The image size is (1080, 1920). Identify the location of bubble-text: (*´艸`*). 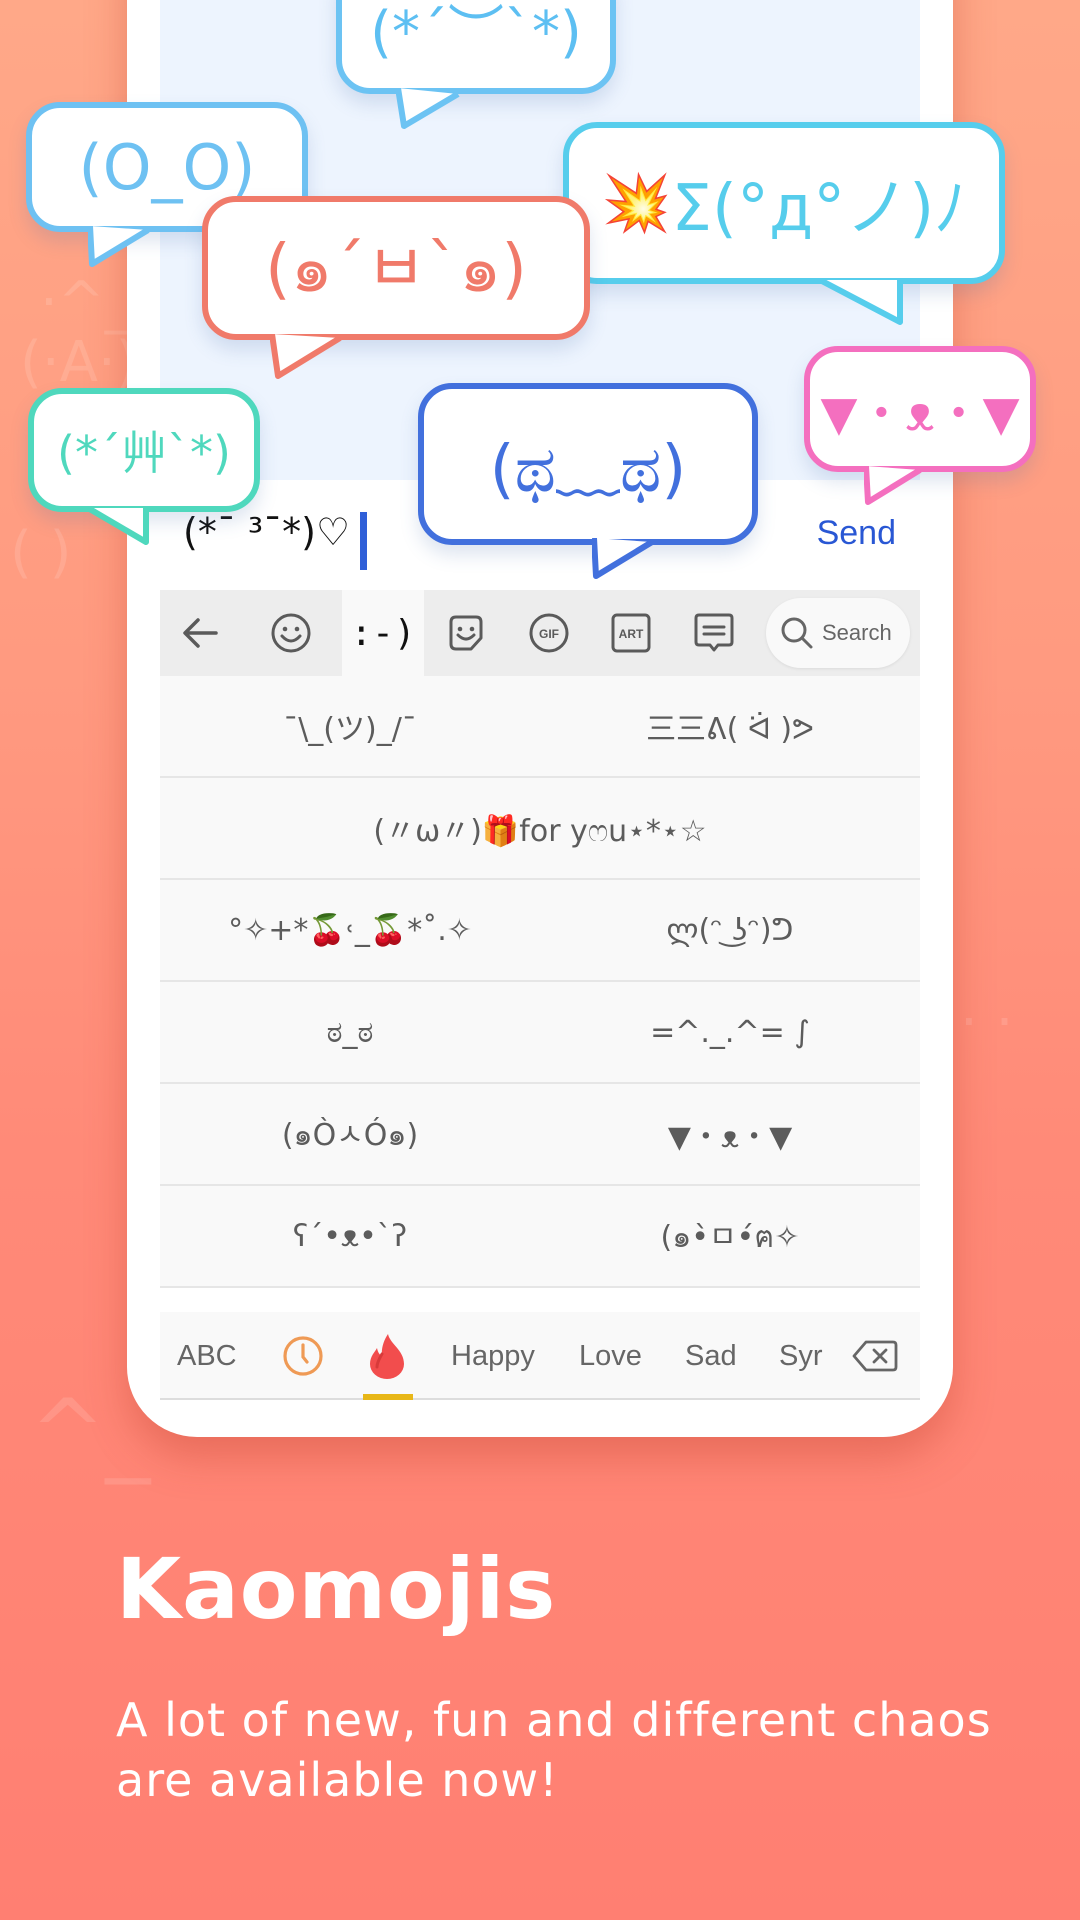
(144, 453).